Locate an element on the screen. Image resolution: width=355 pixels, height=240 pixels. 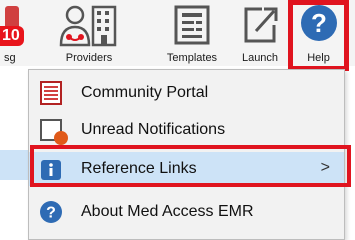
notification-badge: 10 is located at coordinates (12, 36).